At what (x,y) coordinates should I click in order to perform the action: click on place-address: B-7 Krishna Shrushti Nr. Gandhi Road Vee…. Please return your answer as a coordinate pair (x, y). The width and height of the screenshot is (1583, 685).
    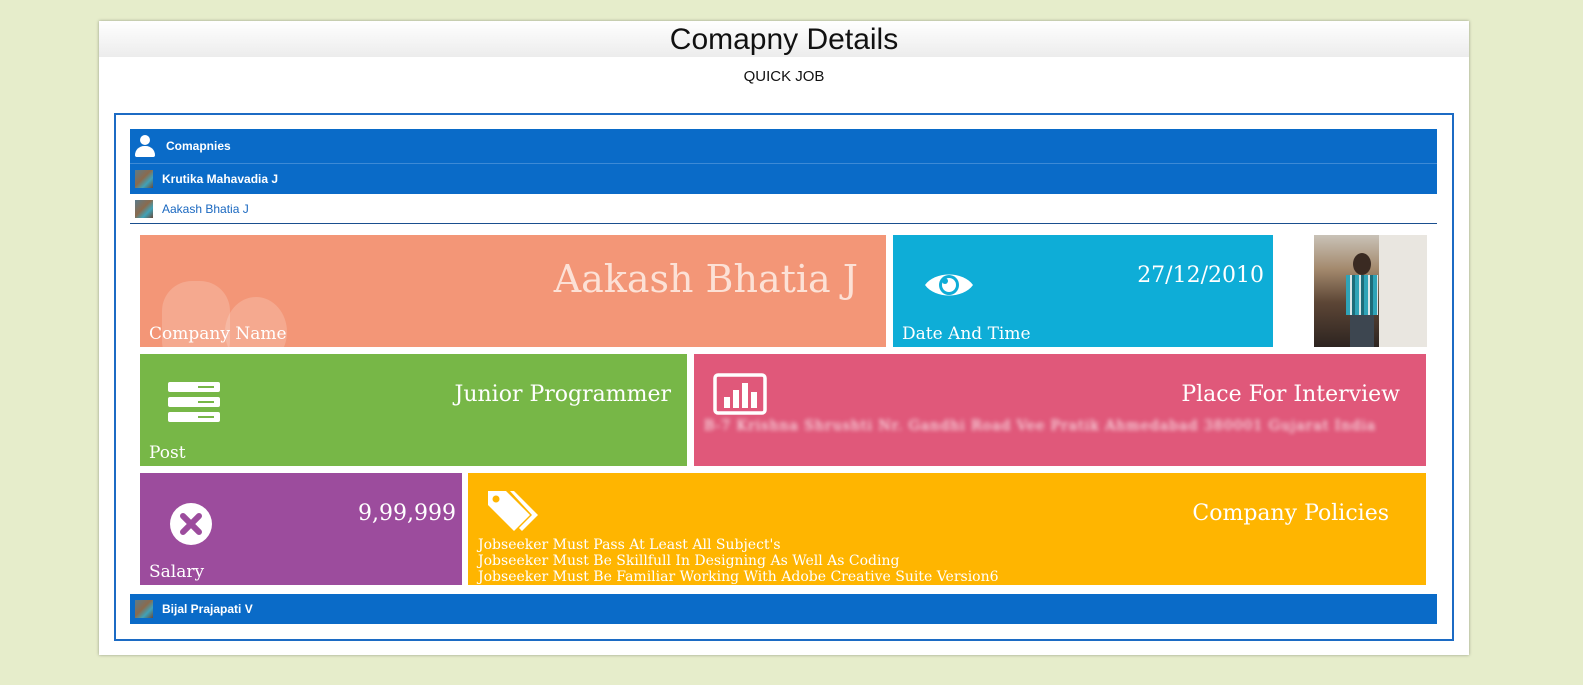
    Looking at the image, I should click on (1040, 426).